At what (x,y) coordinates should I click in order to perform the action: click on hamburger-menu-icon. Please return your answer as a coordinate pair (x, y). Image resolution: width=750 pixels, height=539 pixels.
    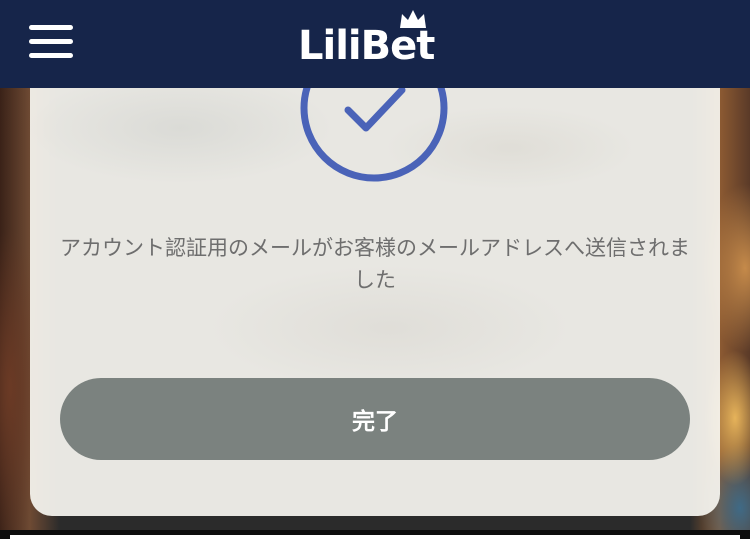
    Looking at the image, I should click on (51, 42).